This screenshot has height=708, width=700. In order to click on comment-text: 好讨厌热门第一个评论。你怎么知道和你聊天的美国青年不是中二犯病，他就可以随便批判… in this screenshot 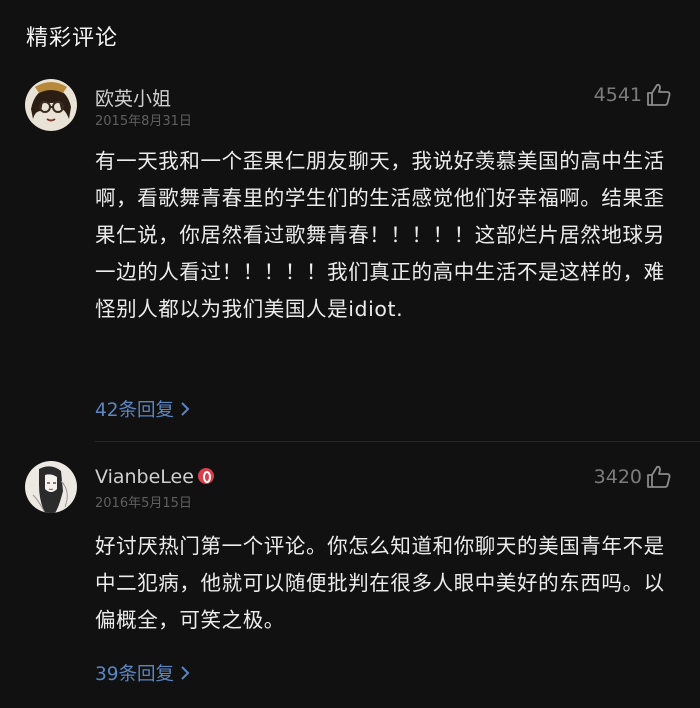, I will do `click(380, 583)`.